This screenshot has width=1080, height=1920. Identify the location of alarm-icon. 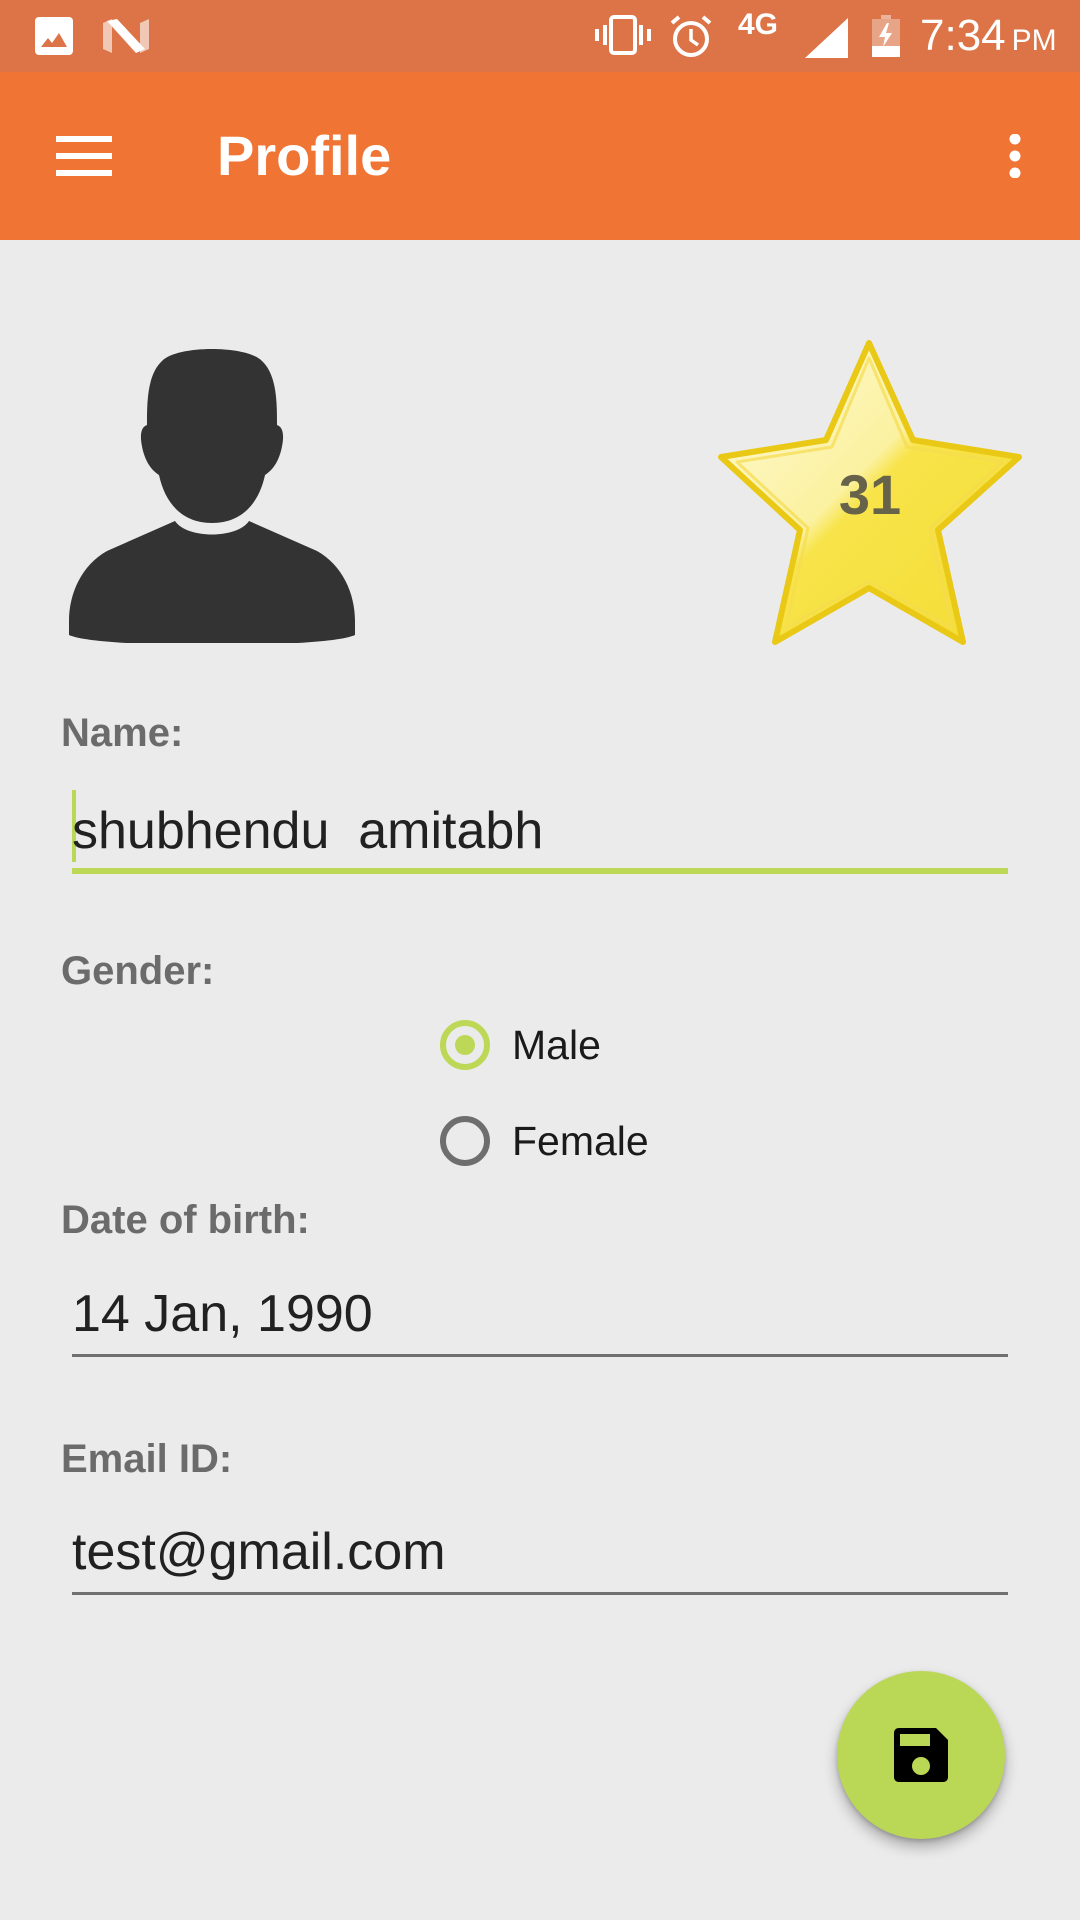
(691, 36).